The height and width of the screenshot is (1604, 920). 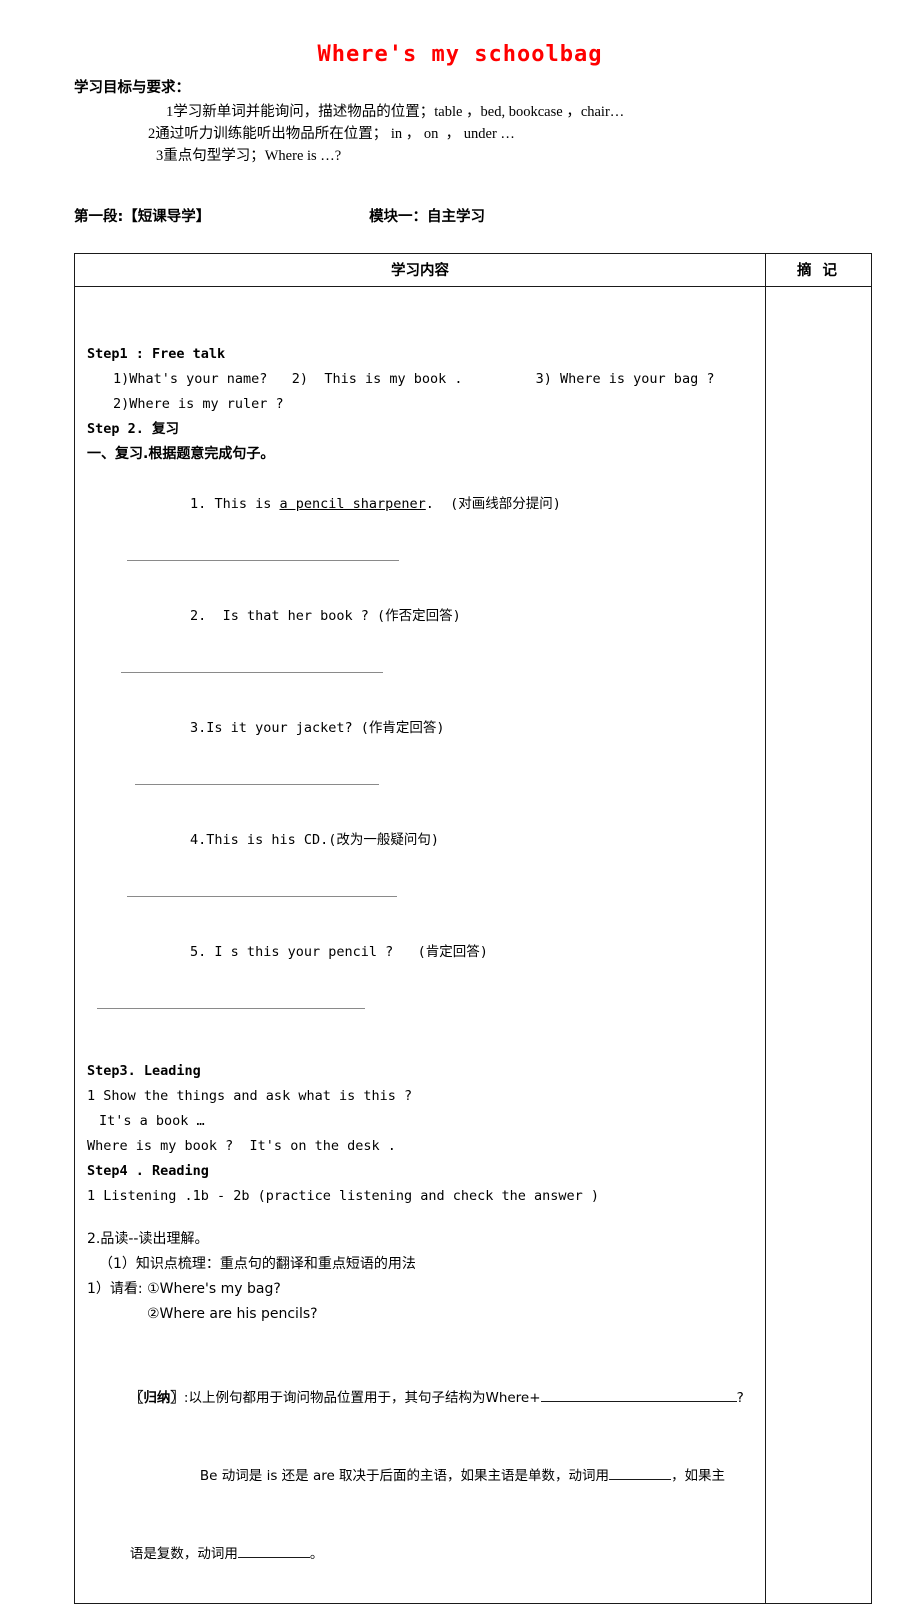 I want to click on step1-line-2: 2)Where is my ruler ?, so click(x=198, y=404).